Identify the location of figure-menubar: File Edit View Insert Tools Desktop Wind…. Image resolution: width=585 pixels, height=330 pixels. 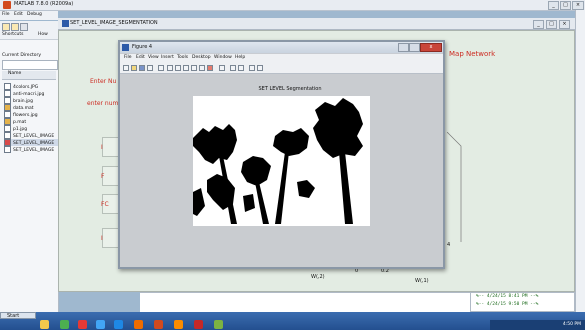
(281, 58).